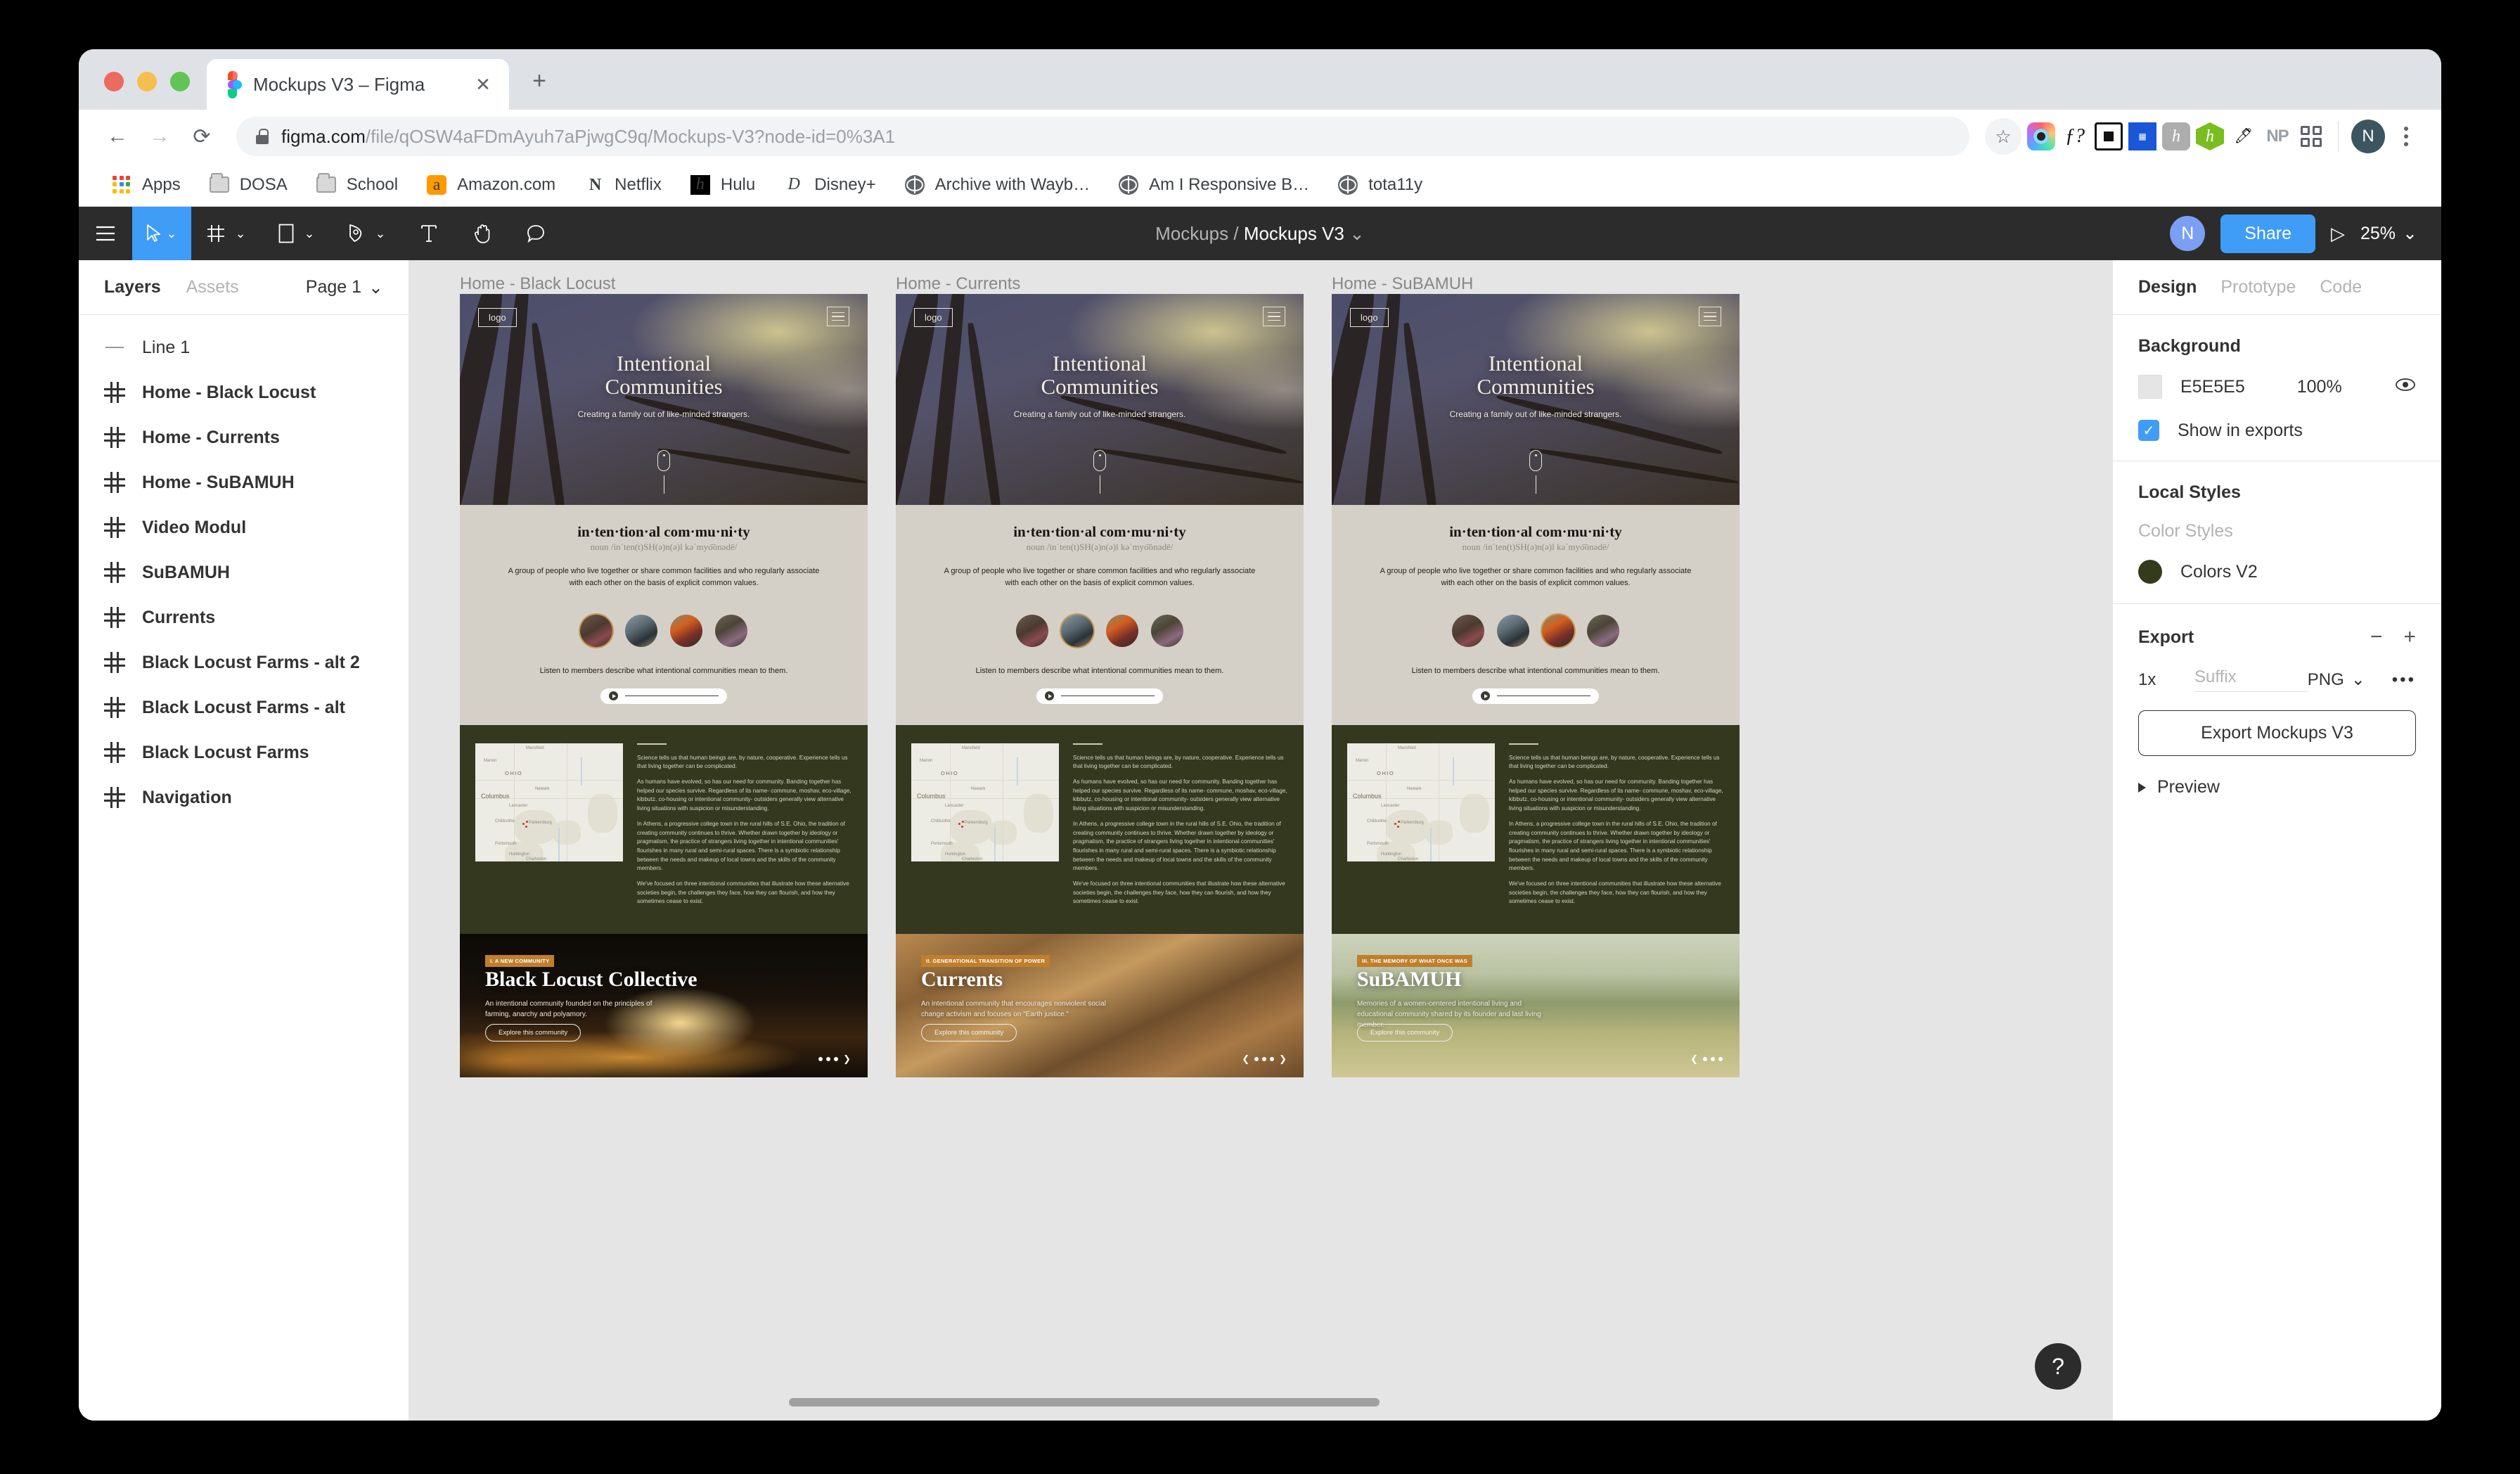 The height and width of the screenshot is (1474, 2520). Describe the element at coordinates (1294, 233) in the screenshot. I see `breadcrumb-file: Mockups V3` at that location.